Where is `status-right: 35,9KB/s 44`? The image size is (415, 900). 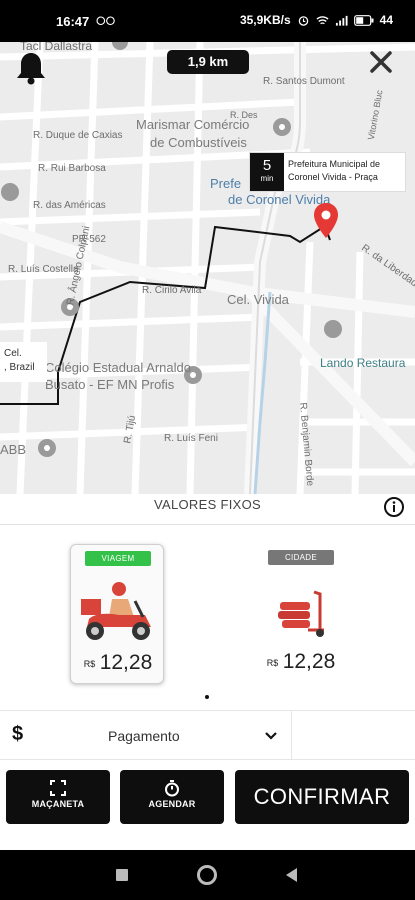
status-right: 35,9KB/s 44 is located at coordinates (316, 20).